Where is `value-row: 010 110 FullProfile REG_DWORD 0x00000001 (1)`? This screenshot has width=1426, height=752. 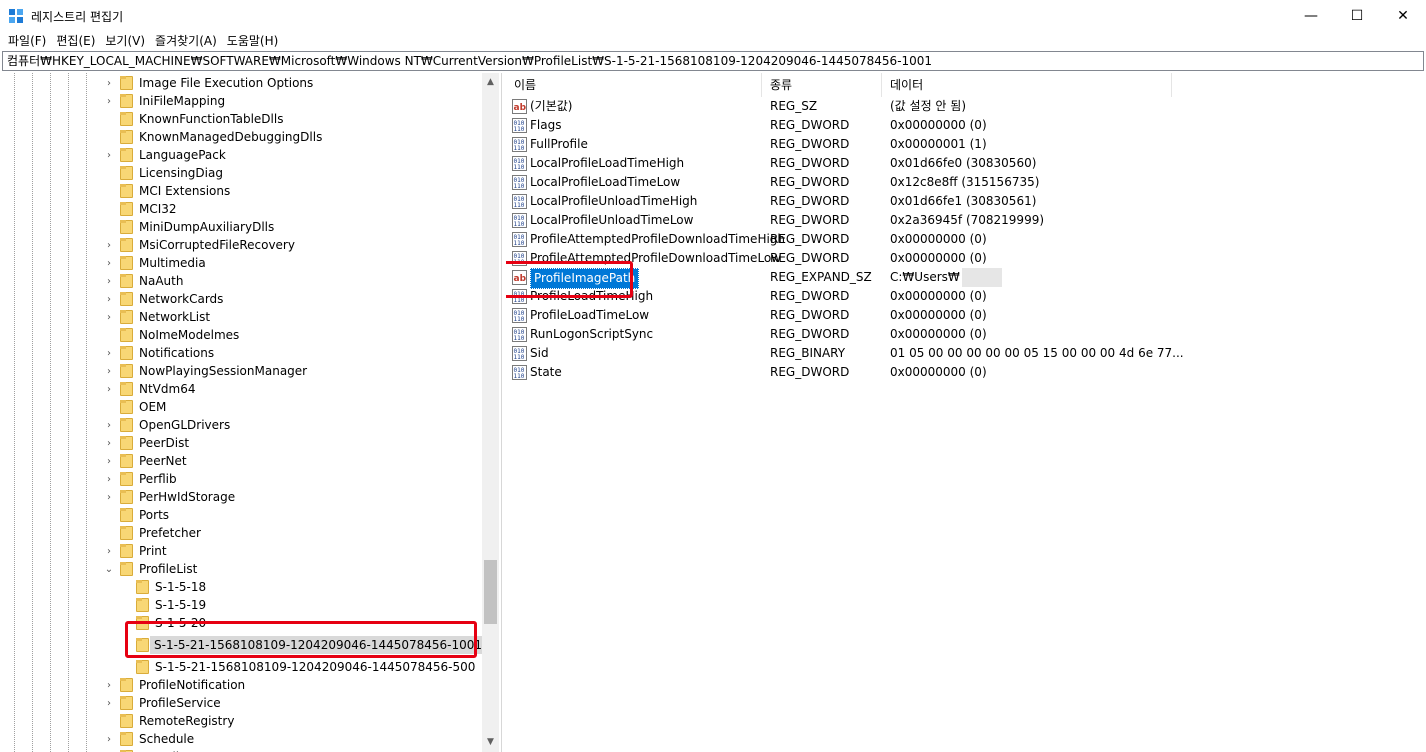 value-row: 010 110 FullProfile REG_DWORD 0x00000001 (1) is located at coordinates (966, 144).